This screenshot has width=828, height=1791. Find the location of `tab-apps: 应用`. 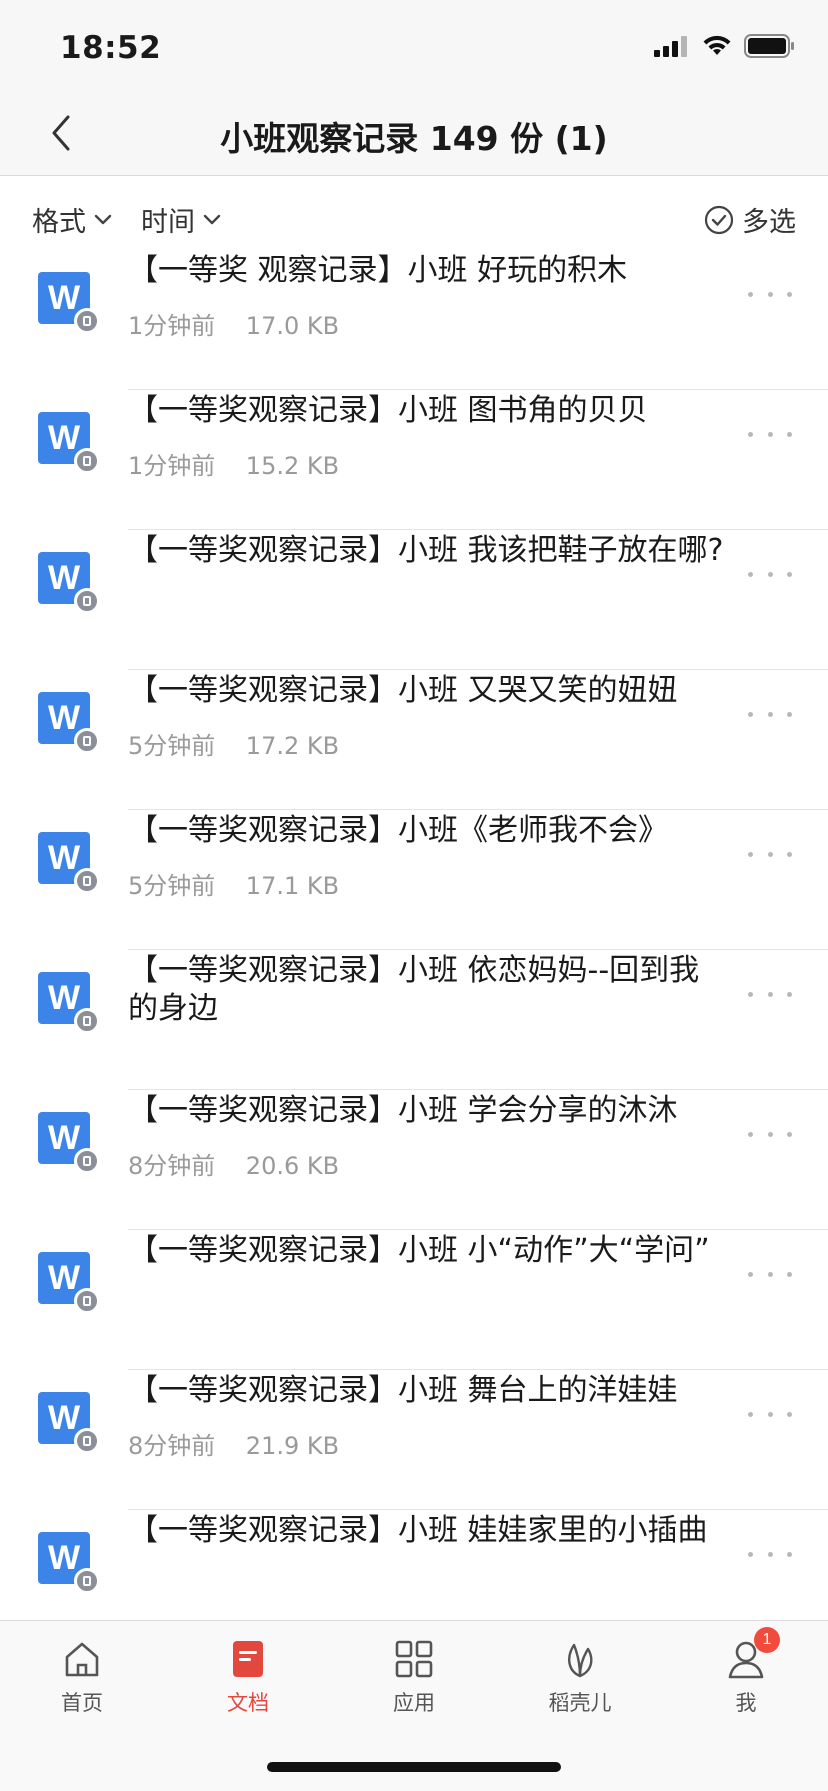

tab-apps: 应用 is located at coordinates (414, 1677).